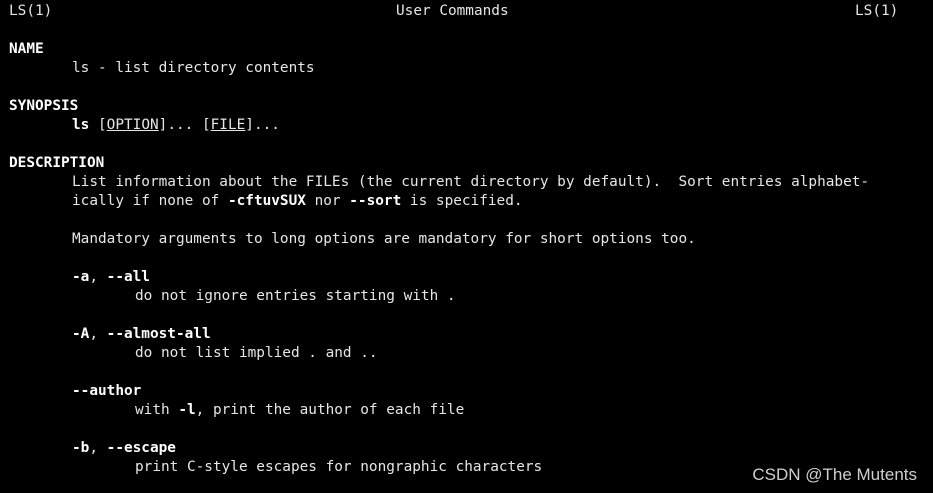 This screenshot has height=493, width=933. I want to click on option-long: --all, so click(128, 277).